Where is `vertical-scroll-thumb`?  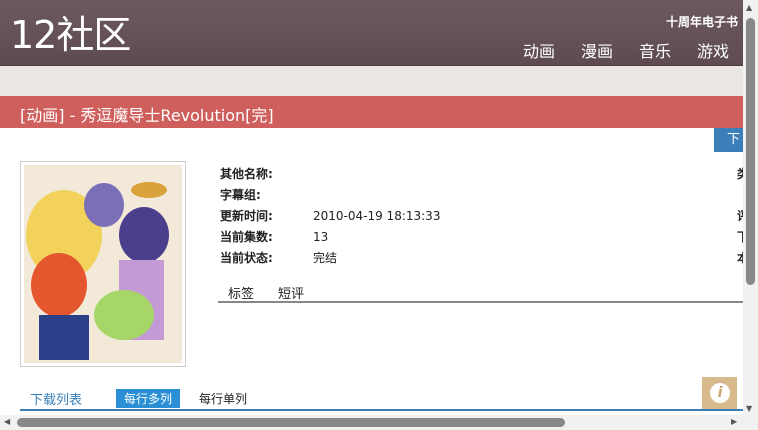 vertical-scroll-thumb is located at coordinates (750, 151).